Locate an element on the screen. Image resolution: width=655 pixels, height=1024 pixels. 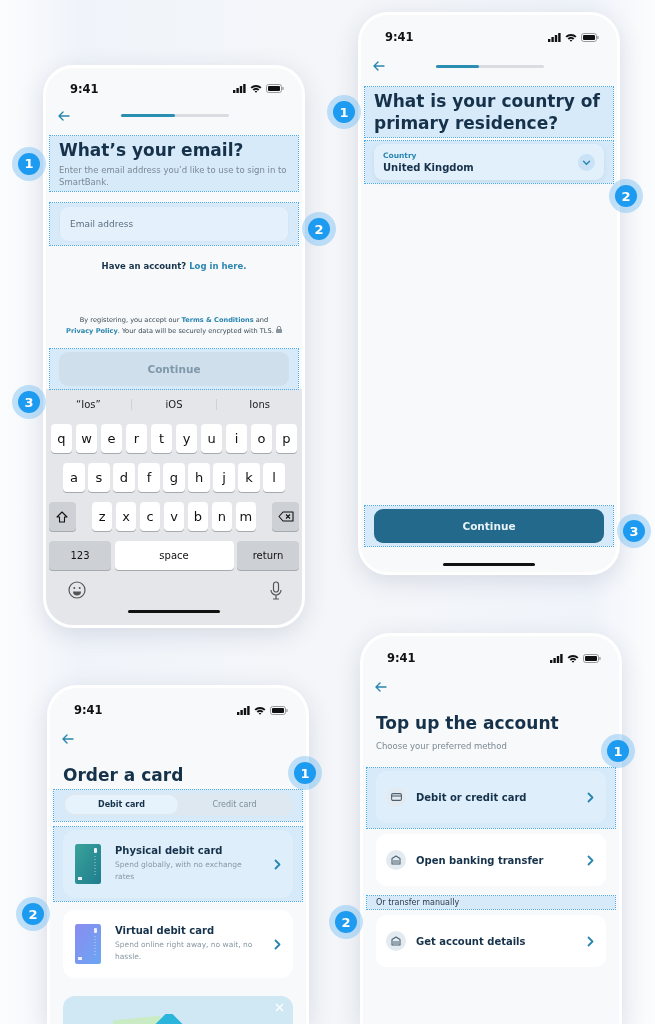
lock-icon is located at coordinates (278, 329).